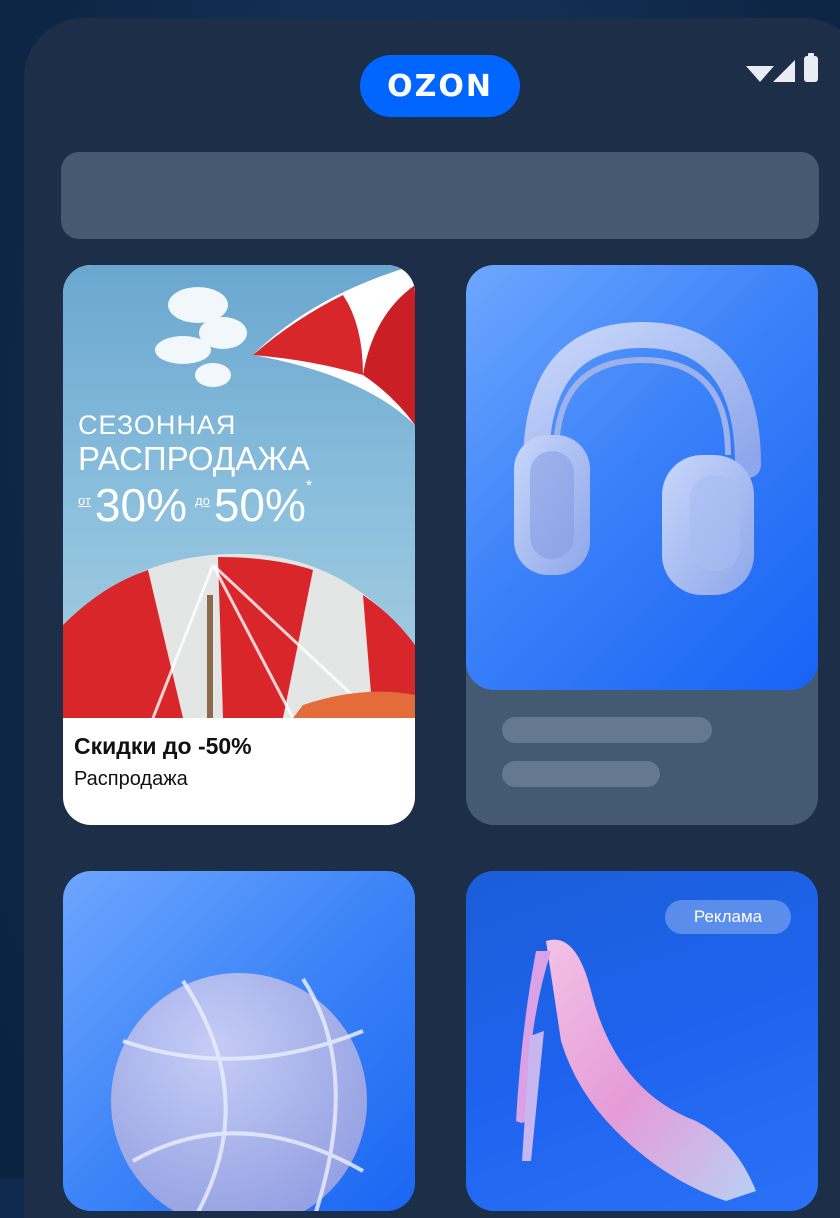 Image resolution: width=840 pixels, height=1218 pixels. Describe the element at coordinates (239, 1092) in the screenshot. I see `basketball-icon` at that location.